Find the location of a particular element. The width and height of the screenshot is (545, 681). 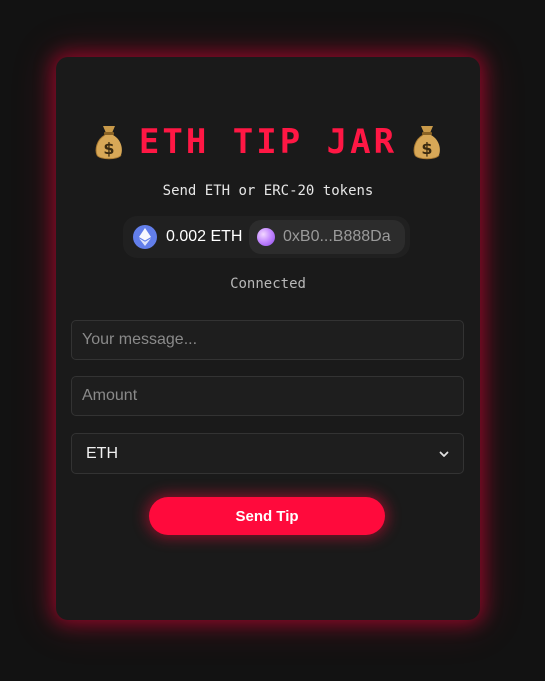

avatar-icon is located at coordinates (266, 237).